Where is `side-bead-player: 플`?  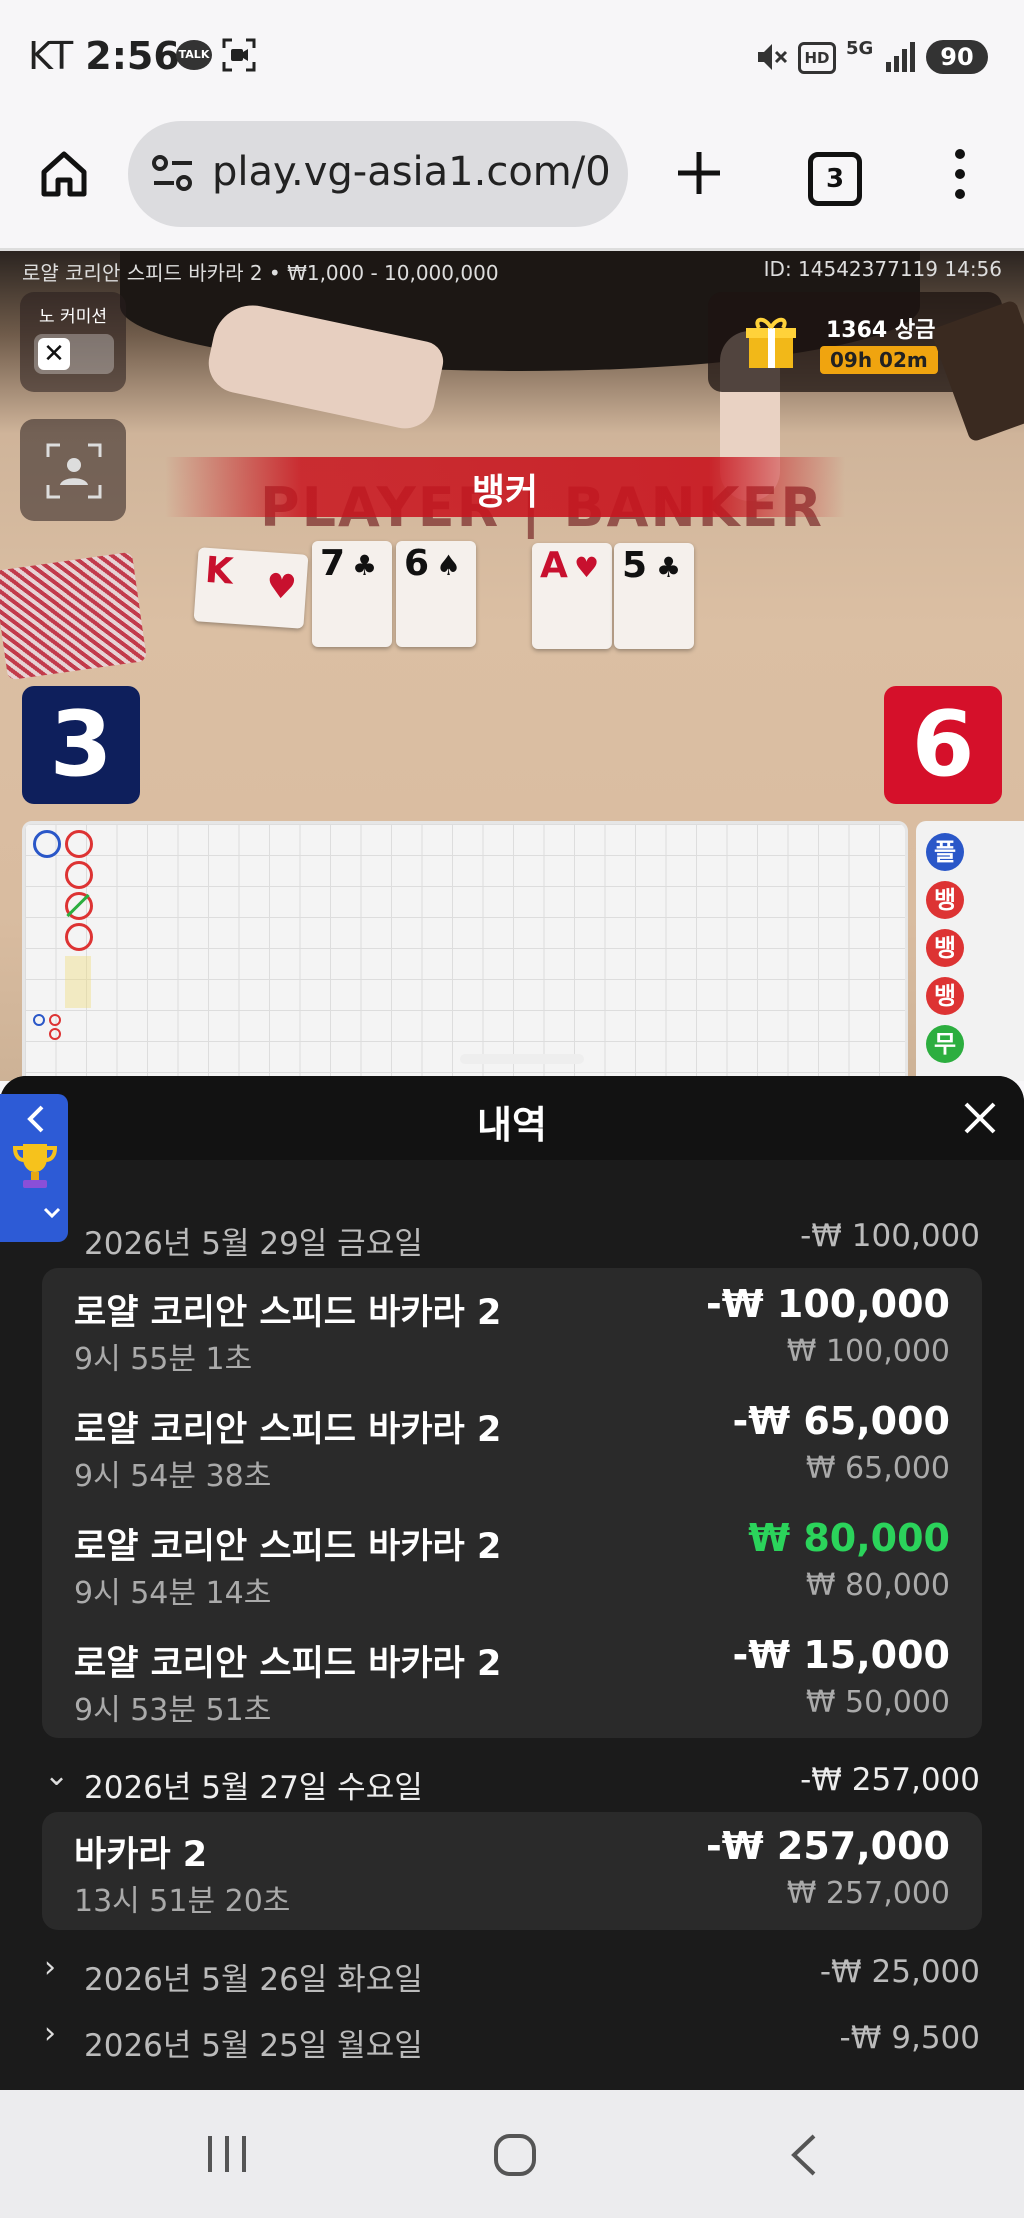 side-bead-player: 플 is located at coordinates (945, 852).